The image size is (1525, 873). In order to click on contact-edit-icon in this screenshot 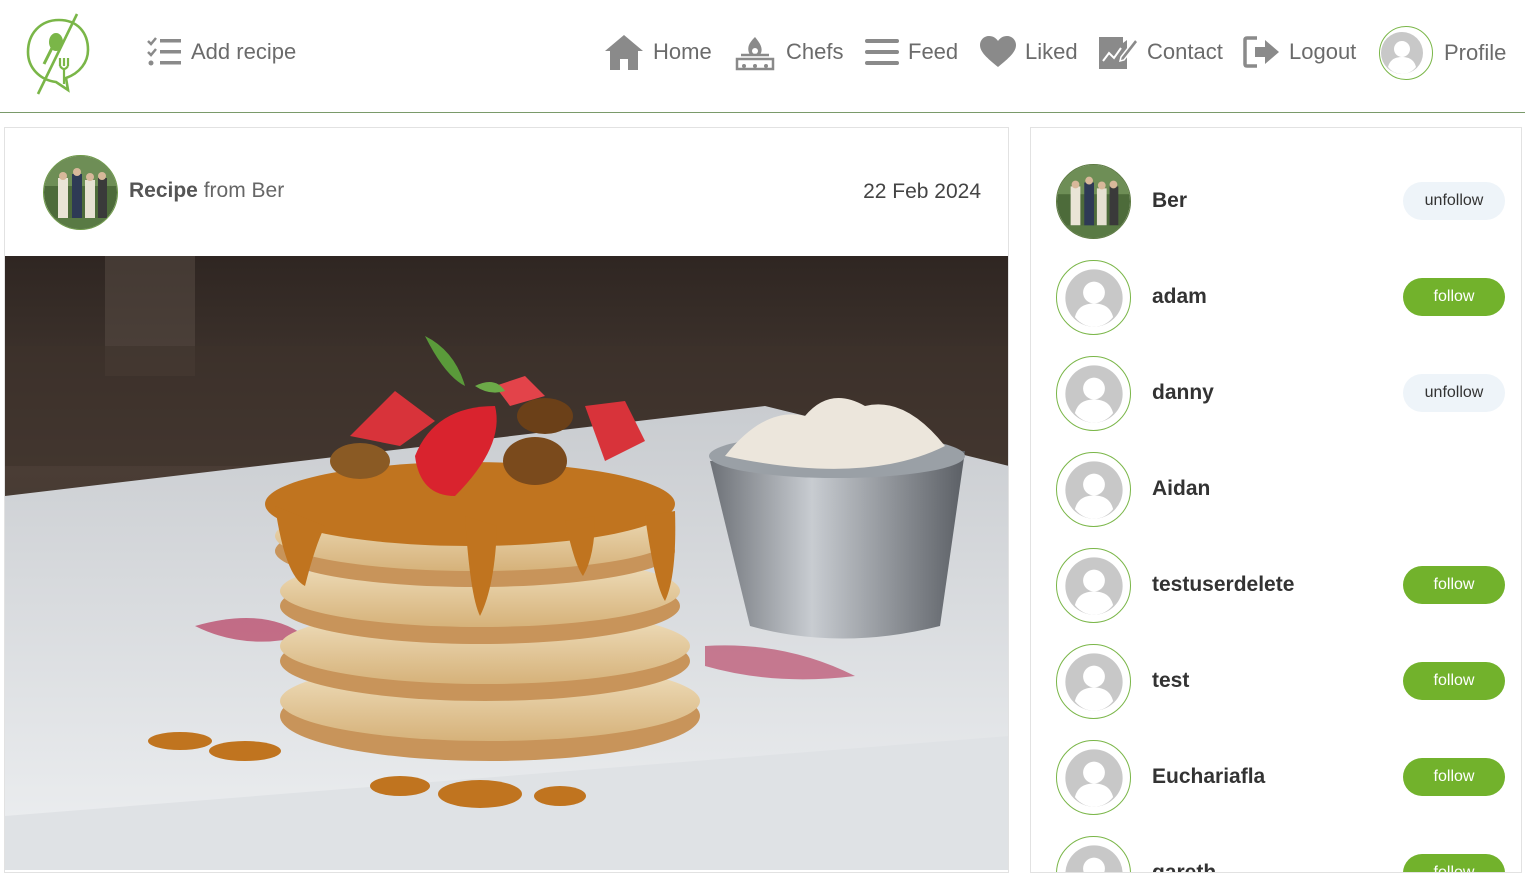, I will do `click(1119, 53)`.